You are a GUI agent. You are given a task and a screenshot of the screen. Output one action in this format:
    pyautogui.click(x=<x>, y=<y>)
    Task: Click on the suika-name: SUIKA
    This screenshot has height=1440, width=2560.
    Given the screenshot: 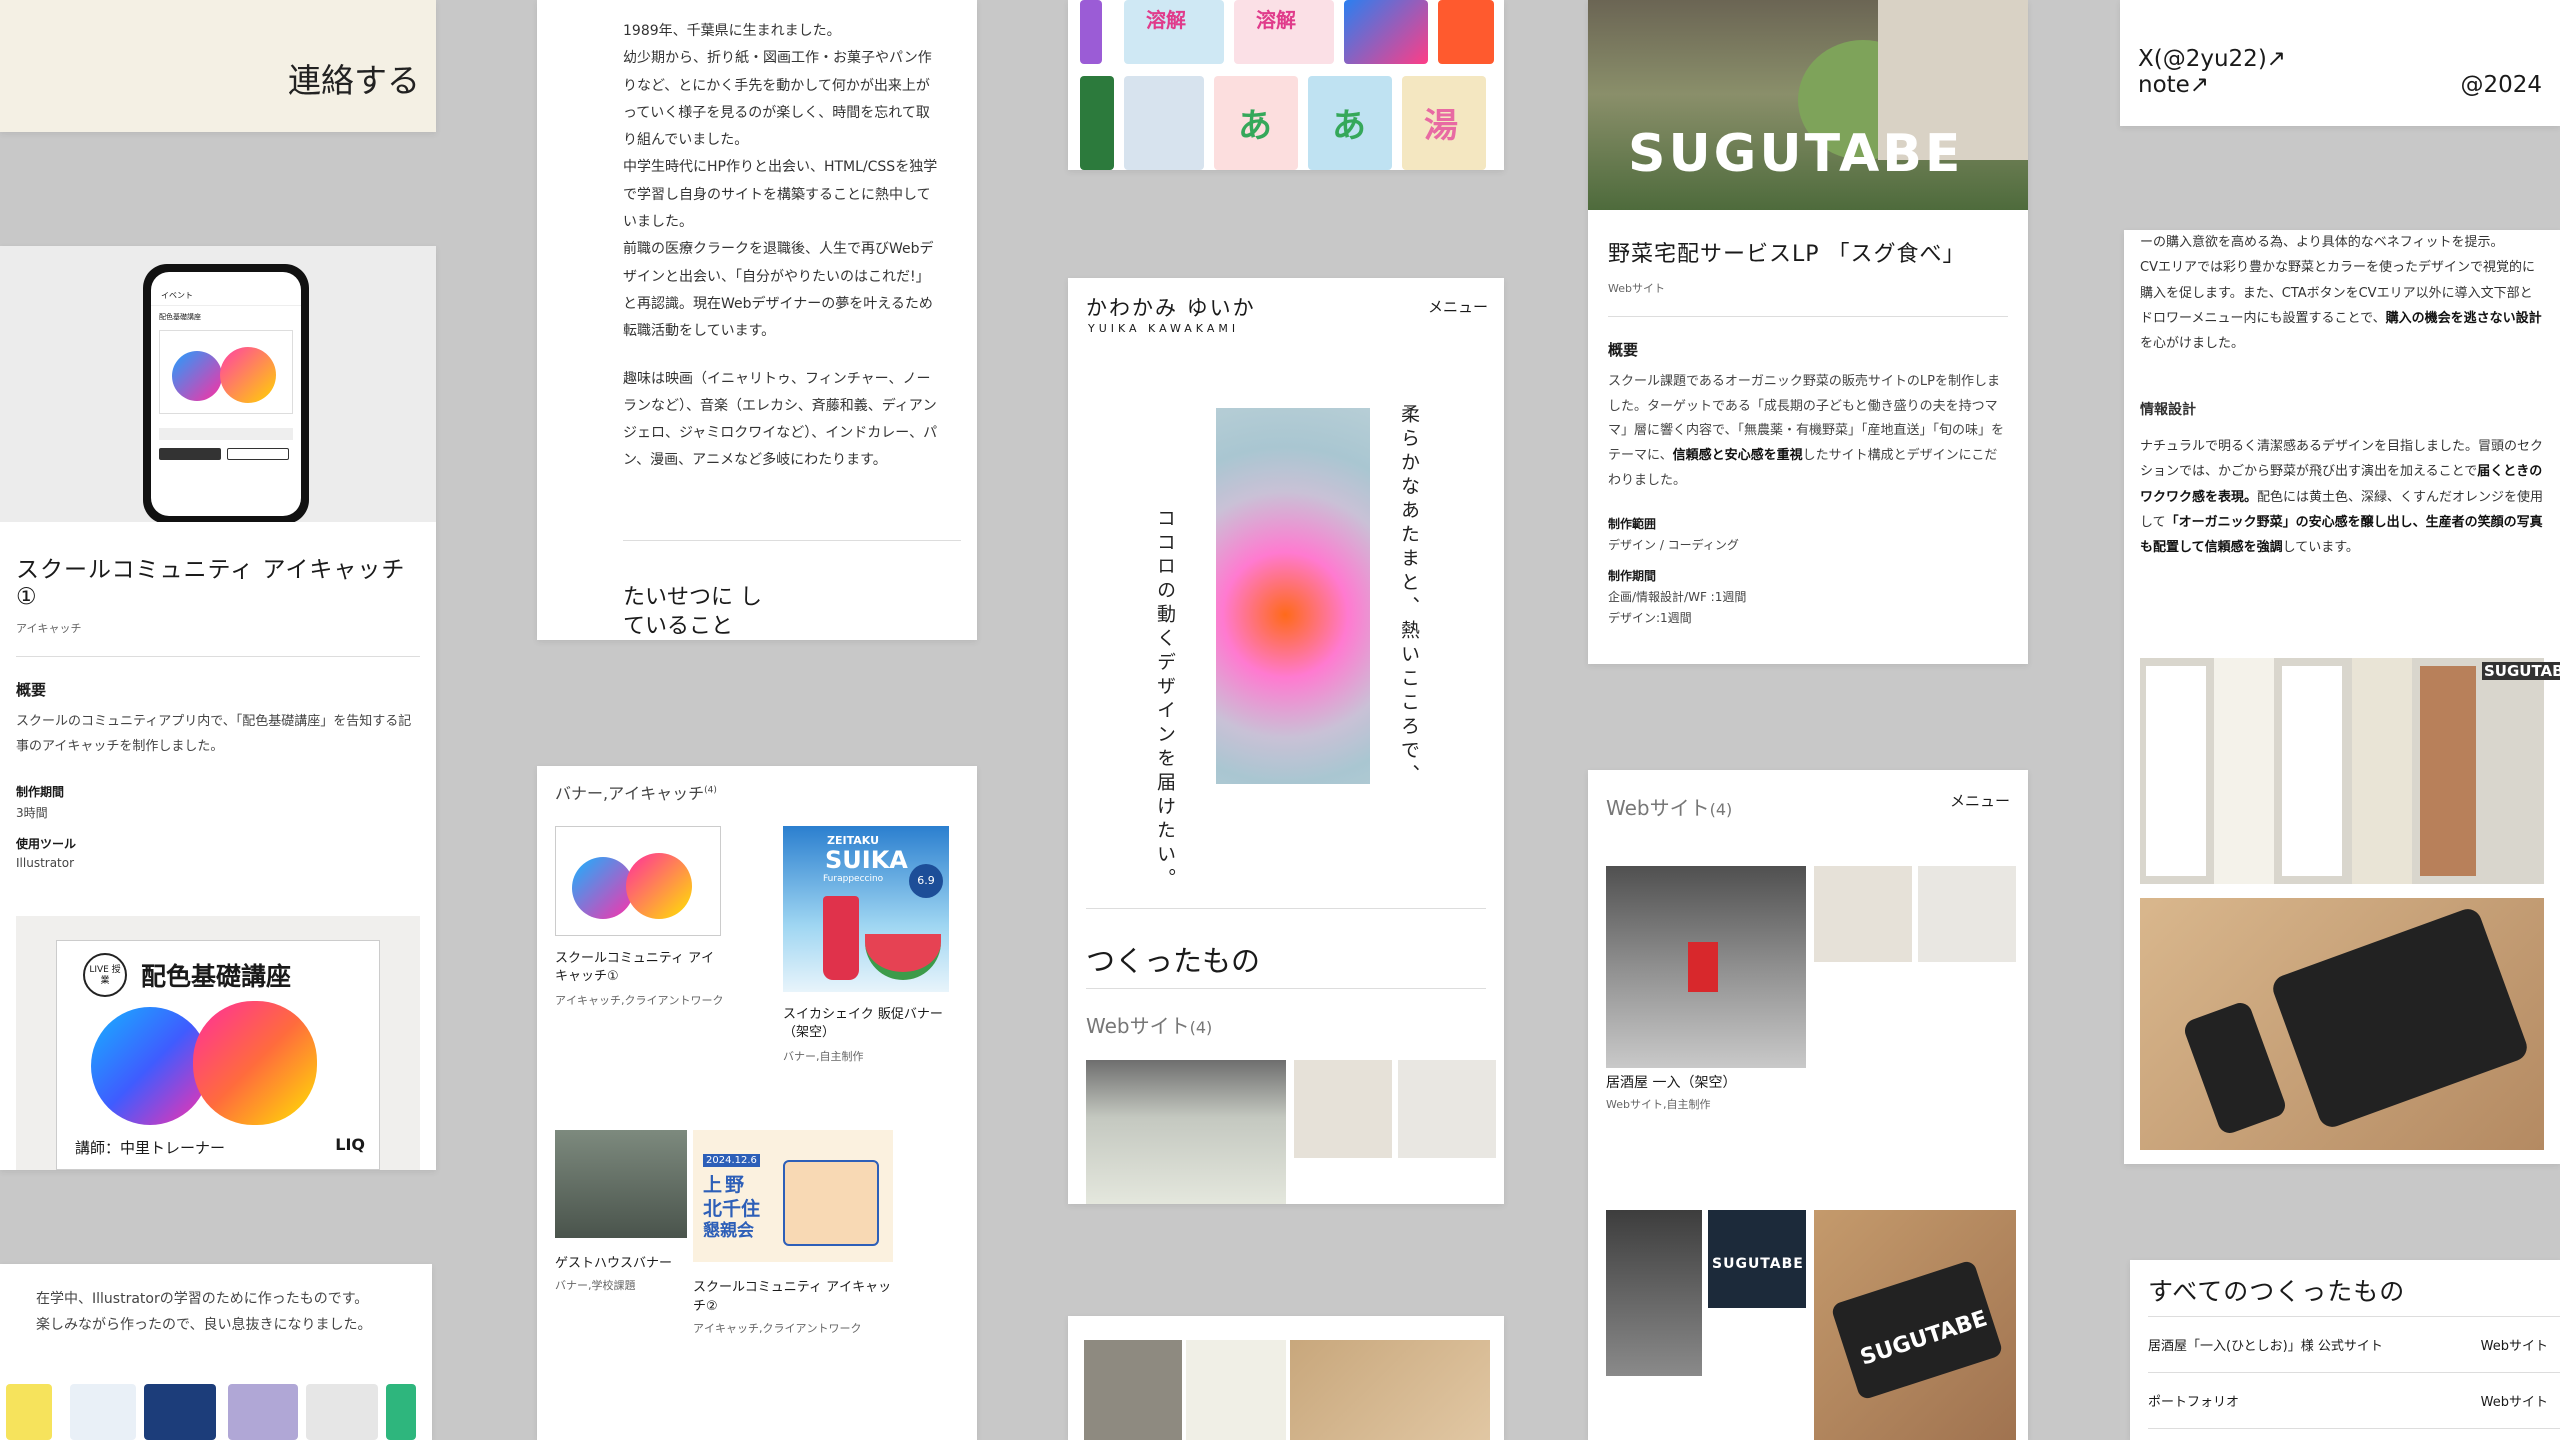 What is the action you would take?
    pyautogui.click(x=866, y=860)
    